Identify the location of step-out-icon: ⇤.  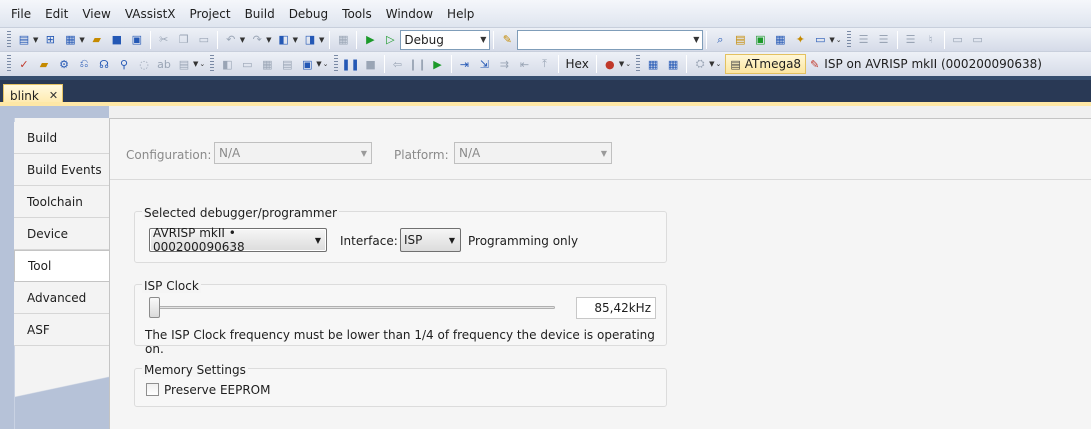
(525, 64).